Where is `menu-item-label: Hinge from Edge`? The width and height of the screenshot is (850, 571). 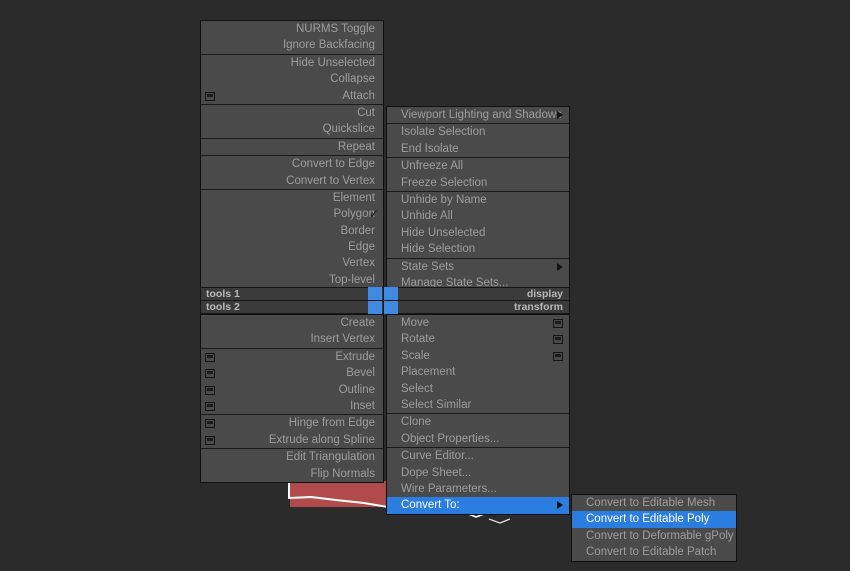
menu-item-label: Hinge from Edge is located at coordinates (331, 423).